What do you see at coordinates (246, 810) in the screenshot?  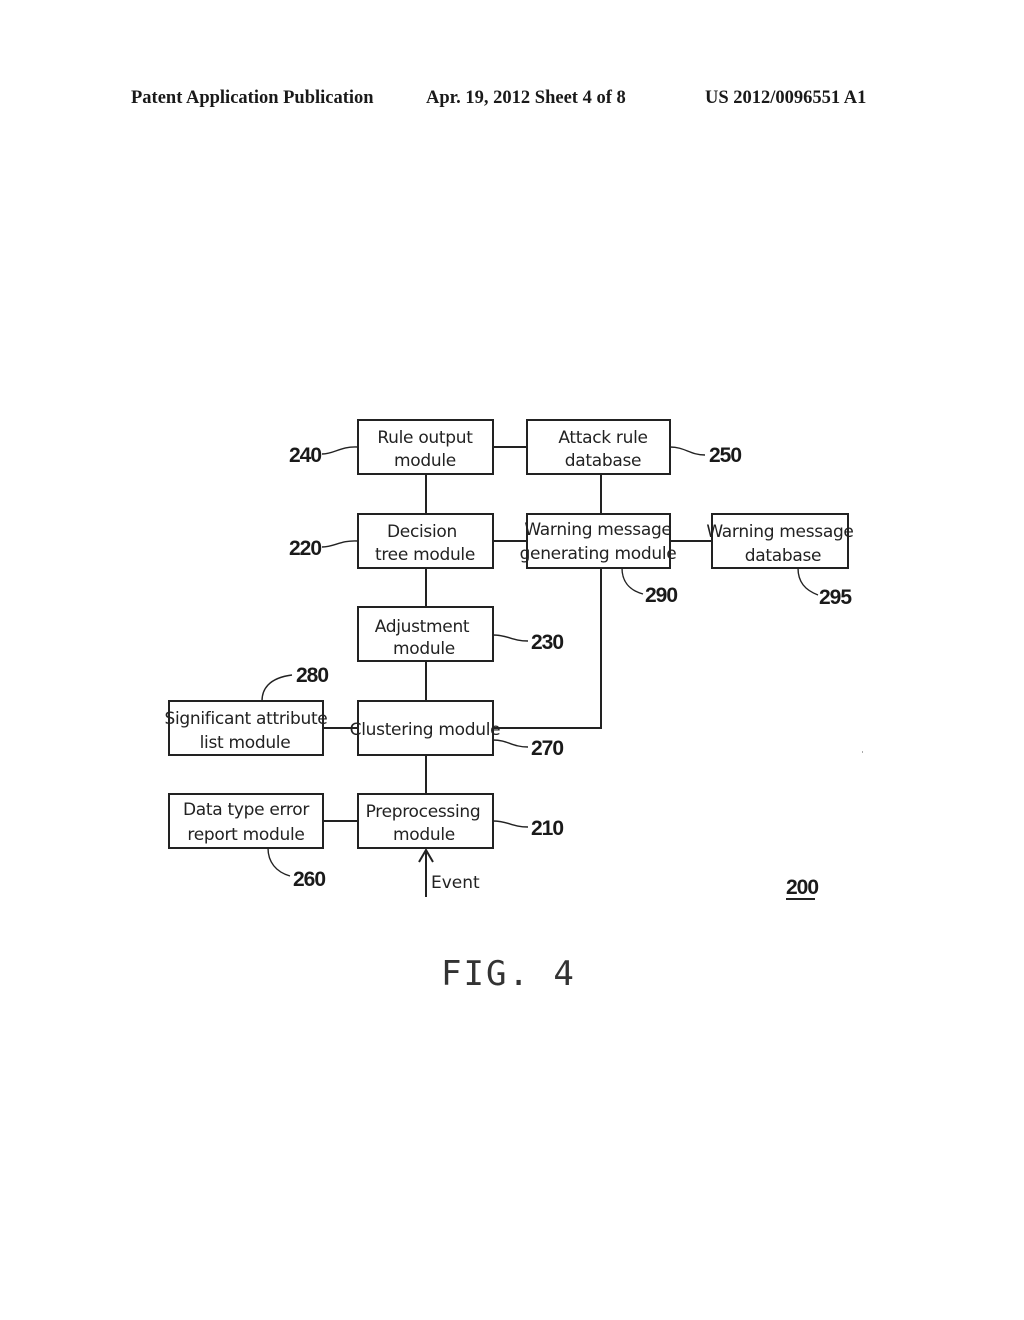 I see `module-label-line1: Data type error` at bounding box center [246, 810].